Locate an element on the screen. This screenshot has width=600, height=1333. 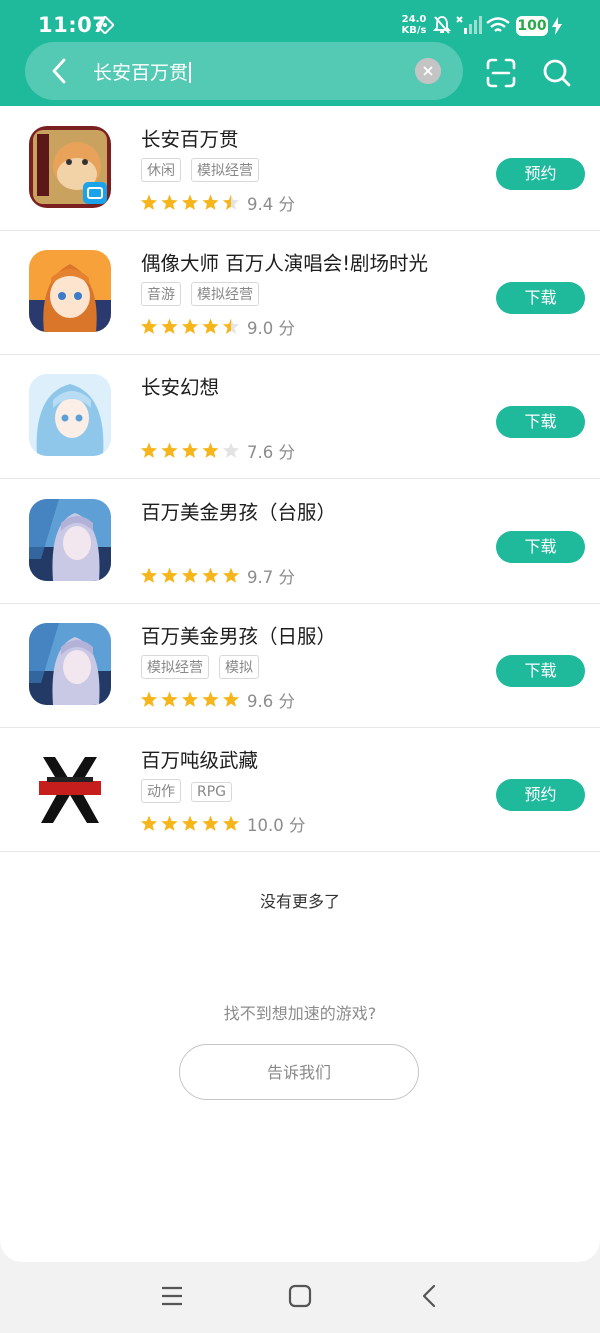
game-tag: 模拟 is located at coordinates (239, 667).